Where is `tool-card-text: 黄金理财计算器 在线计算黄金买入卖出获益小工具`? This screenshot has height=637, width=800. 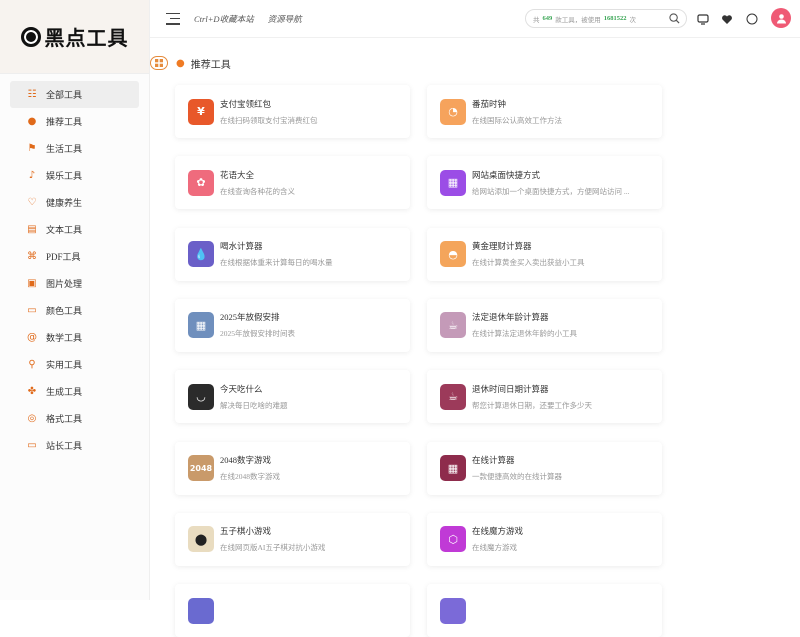
tool-card-text: 黄金理财计算器 在线计算黄金买入卖出获益小工具 is located at coordinates (567, 254).